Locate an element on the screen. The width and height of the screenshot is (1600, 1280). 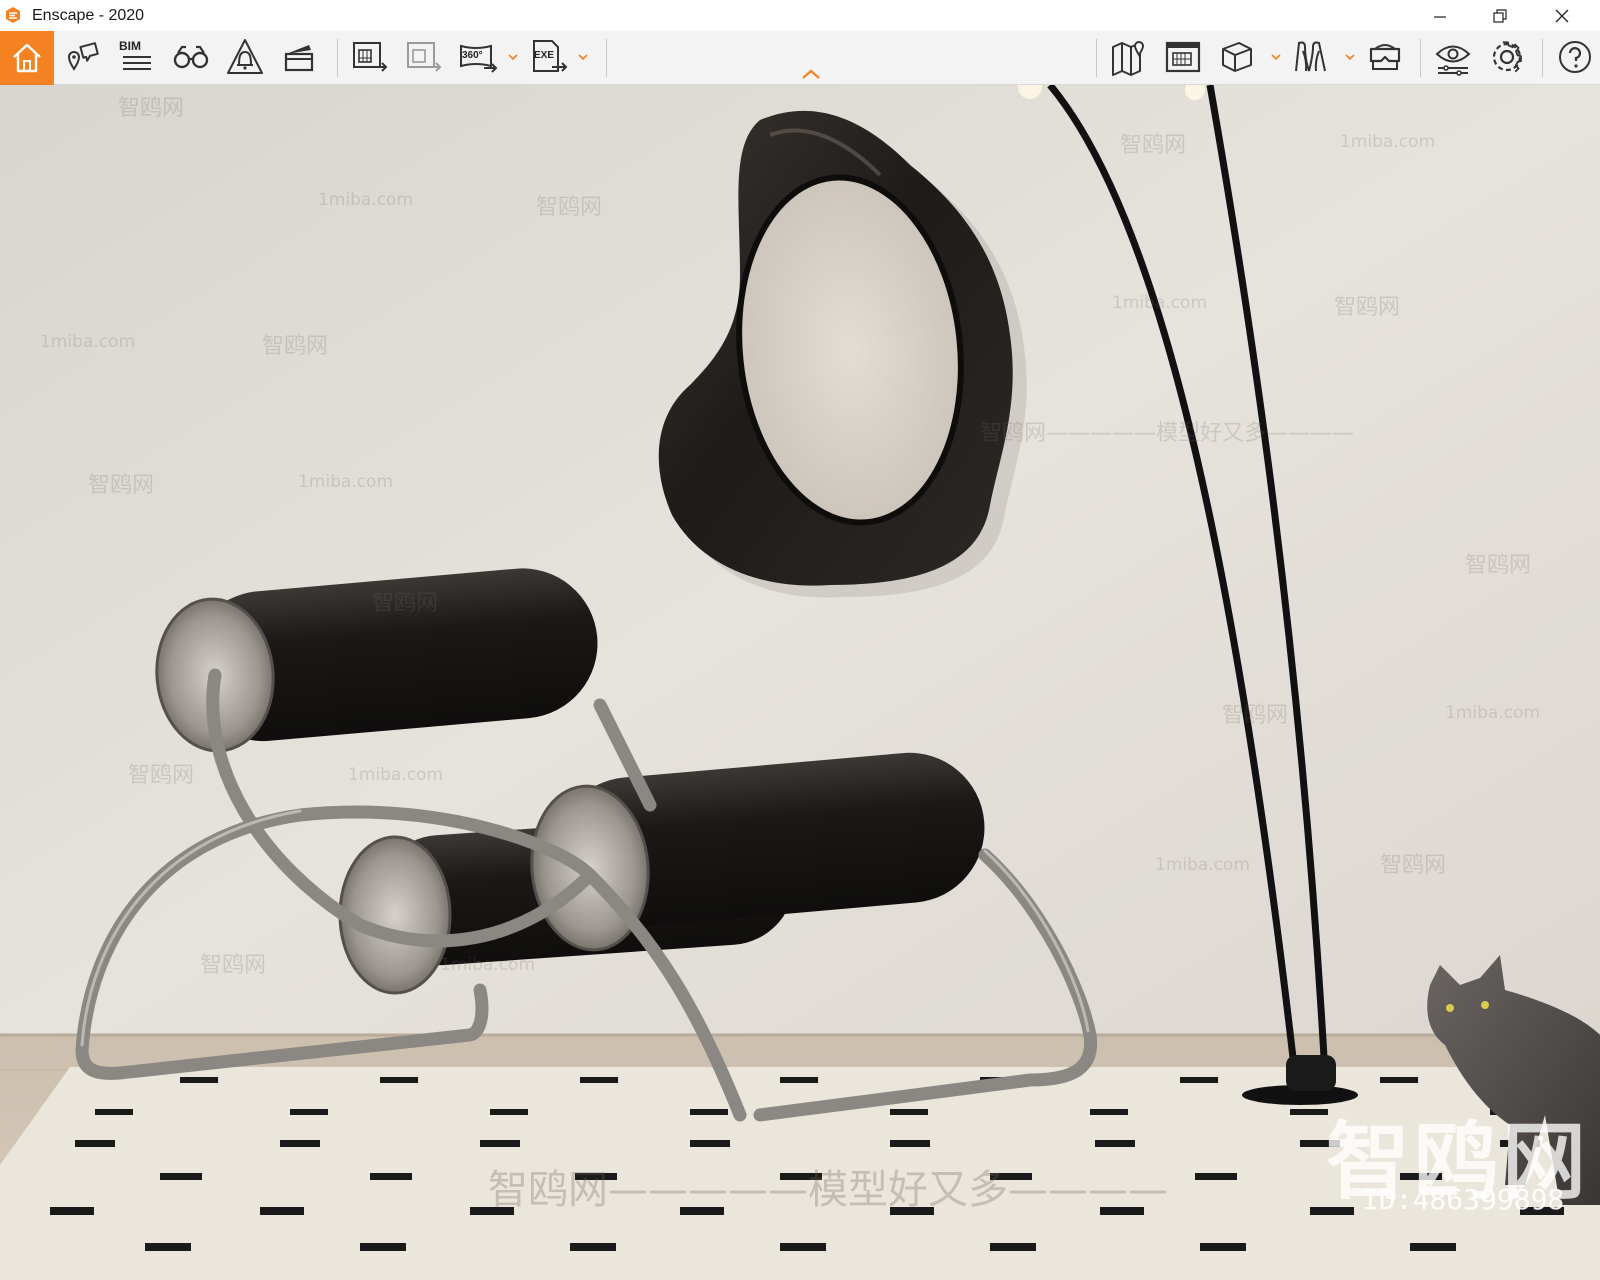
close-icon is located at coordinates (1562, 15).